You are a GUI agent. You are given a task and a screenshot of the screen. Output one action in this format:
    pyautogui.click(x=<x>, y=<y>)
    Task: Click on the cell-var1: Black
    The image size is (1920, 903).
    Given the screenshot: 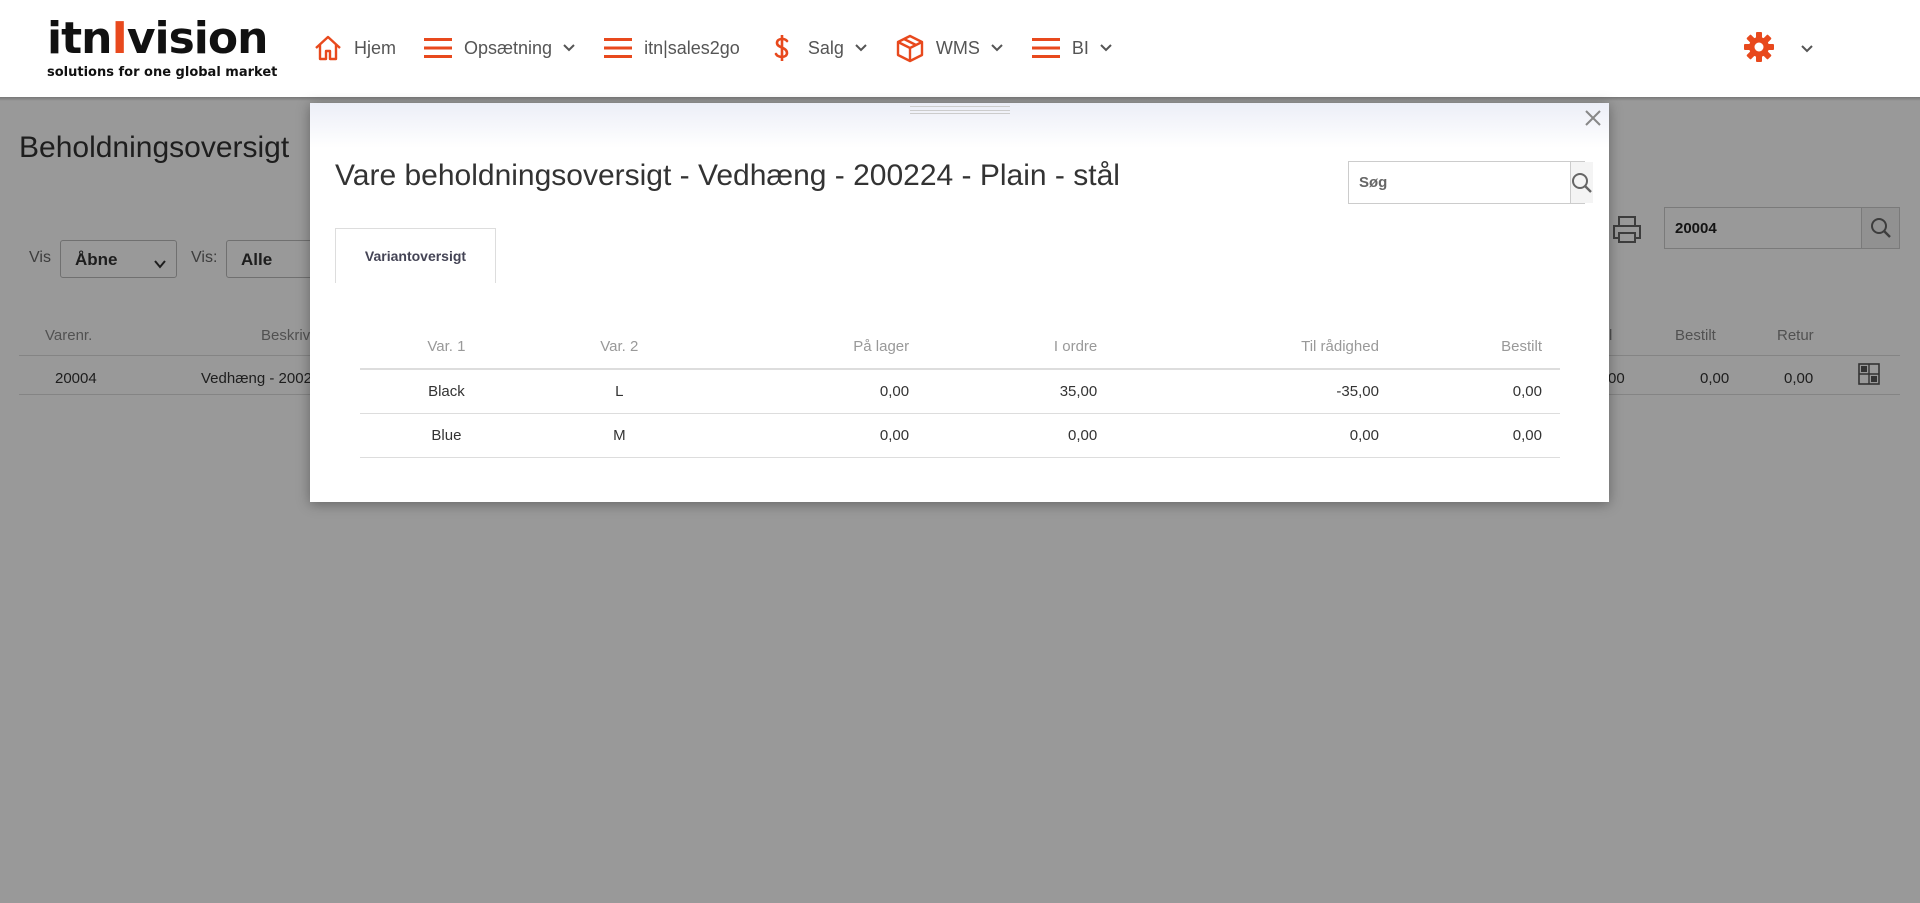 What is the action you would take?
    pyautogui.click(x=446, y=391)
    